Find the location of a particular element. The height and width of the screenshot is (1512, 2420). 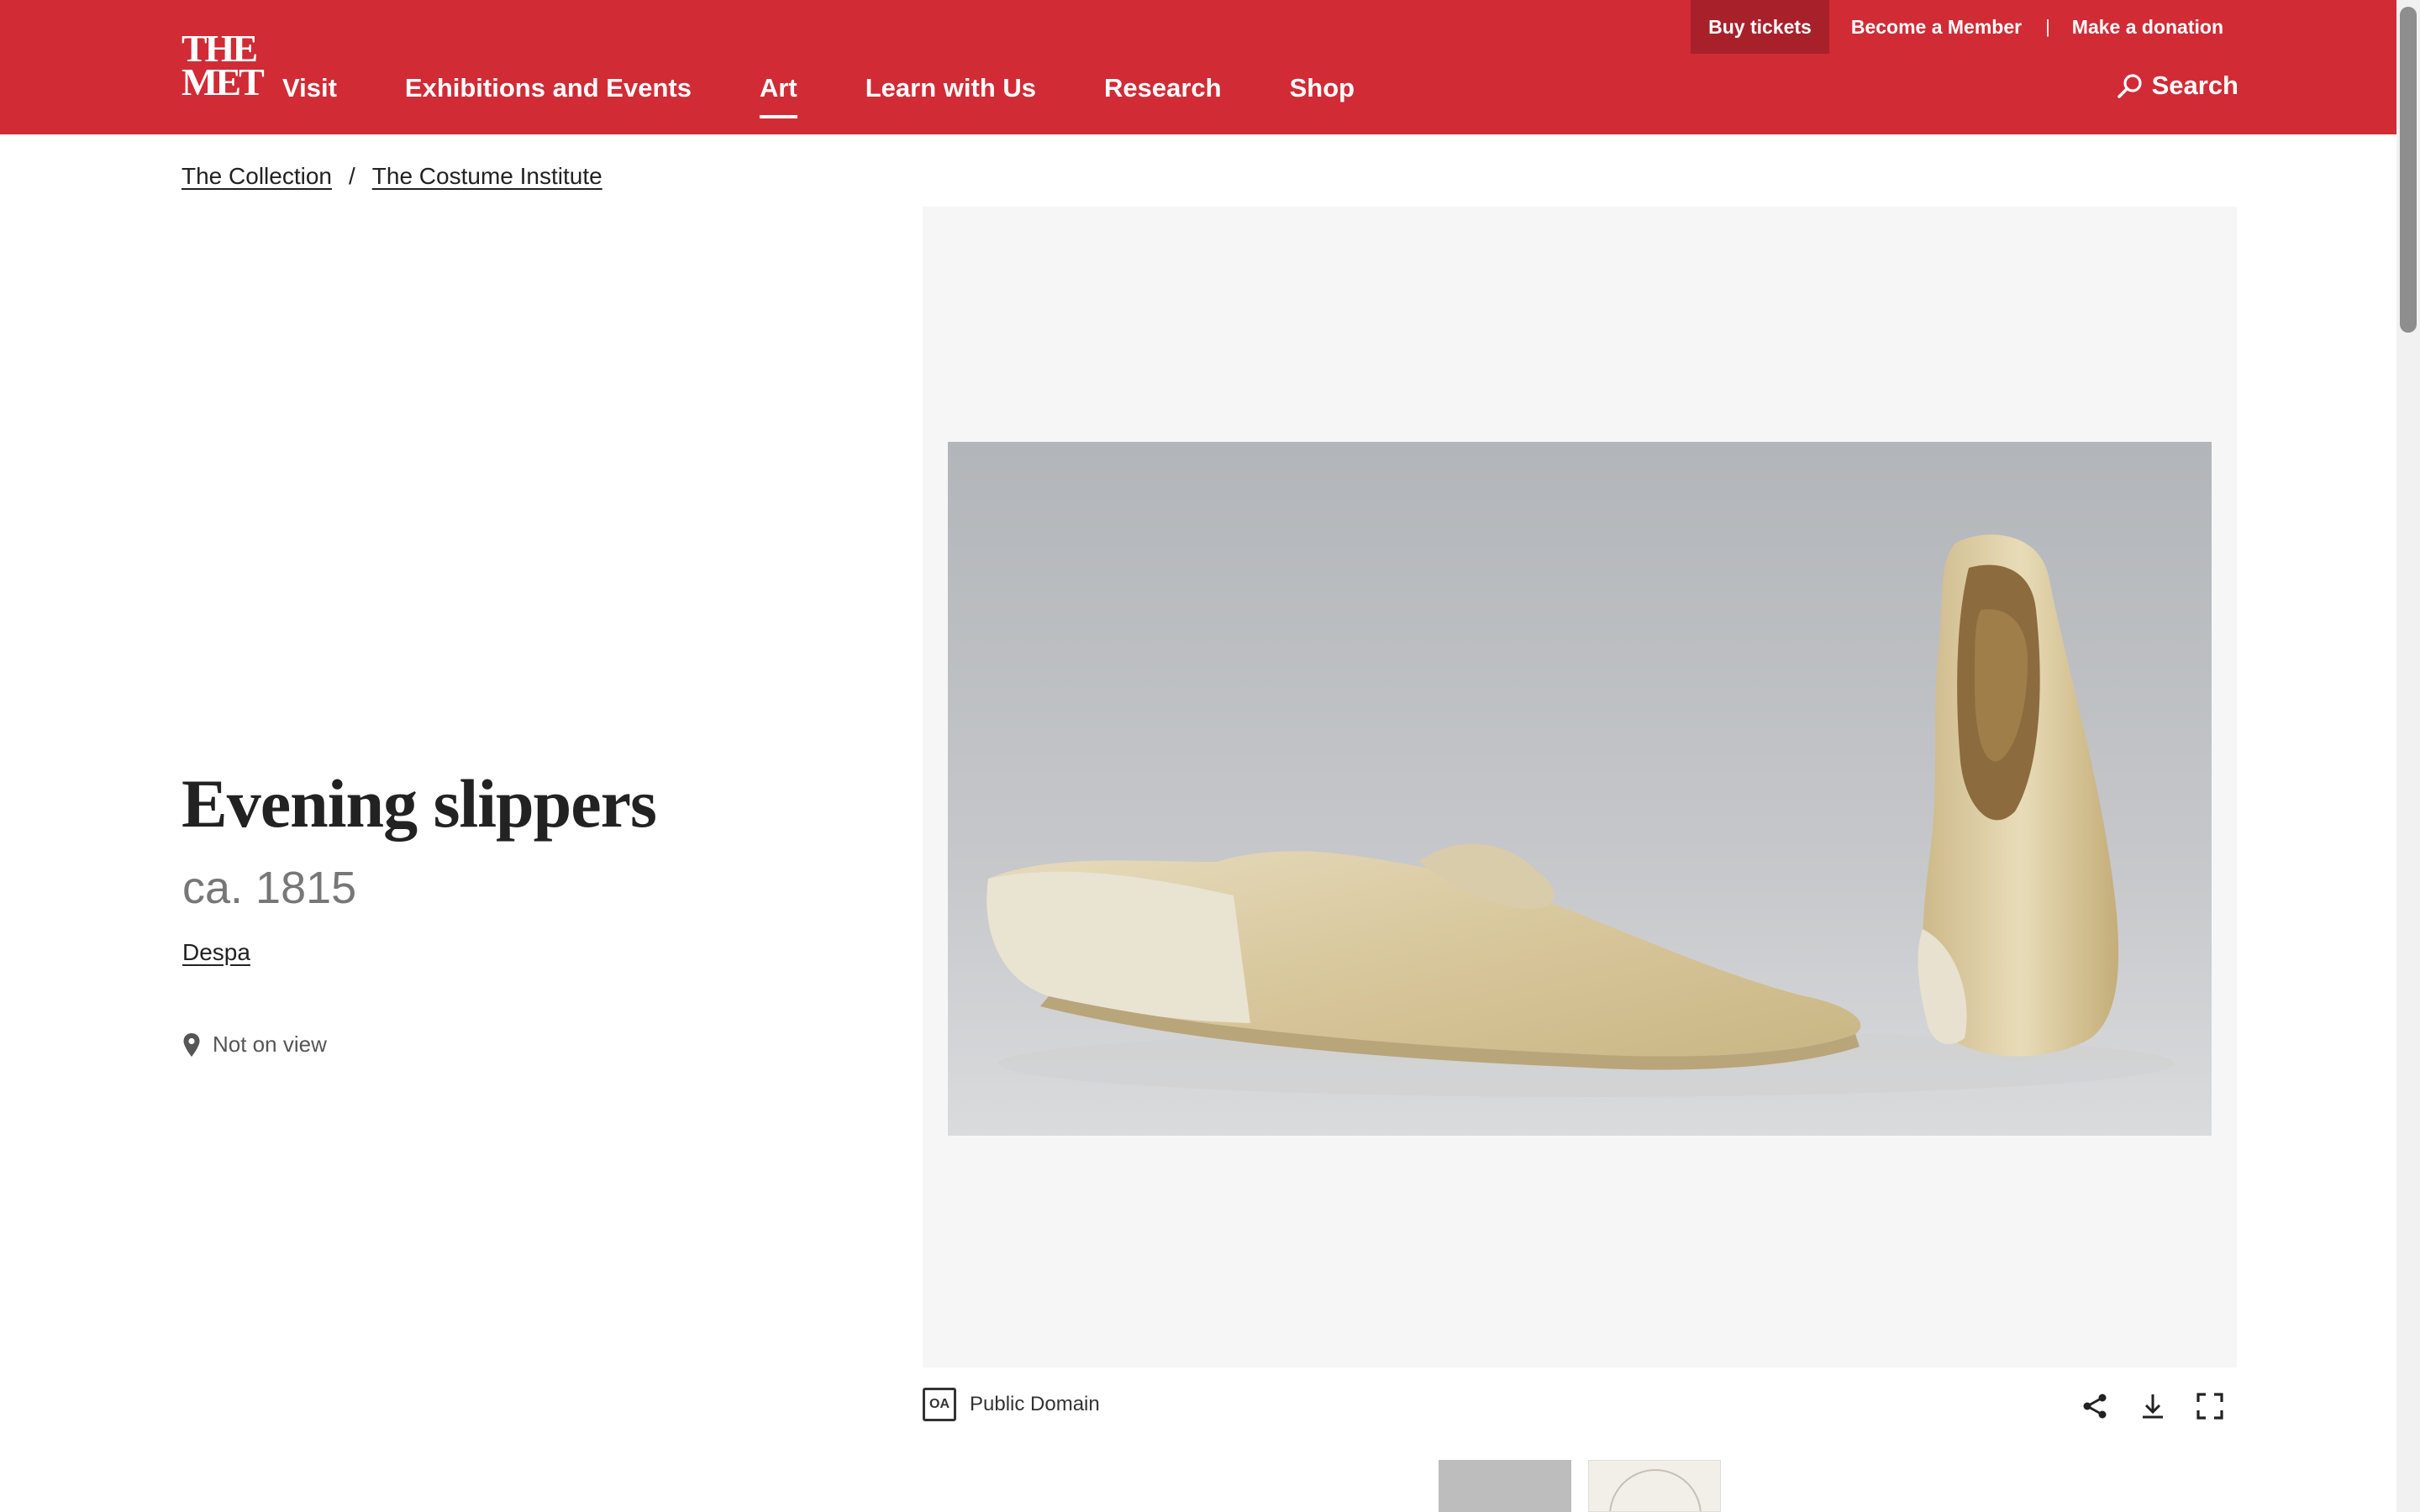

location-status: Not on view is located at coordinates (255, 1045).